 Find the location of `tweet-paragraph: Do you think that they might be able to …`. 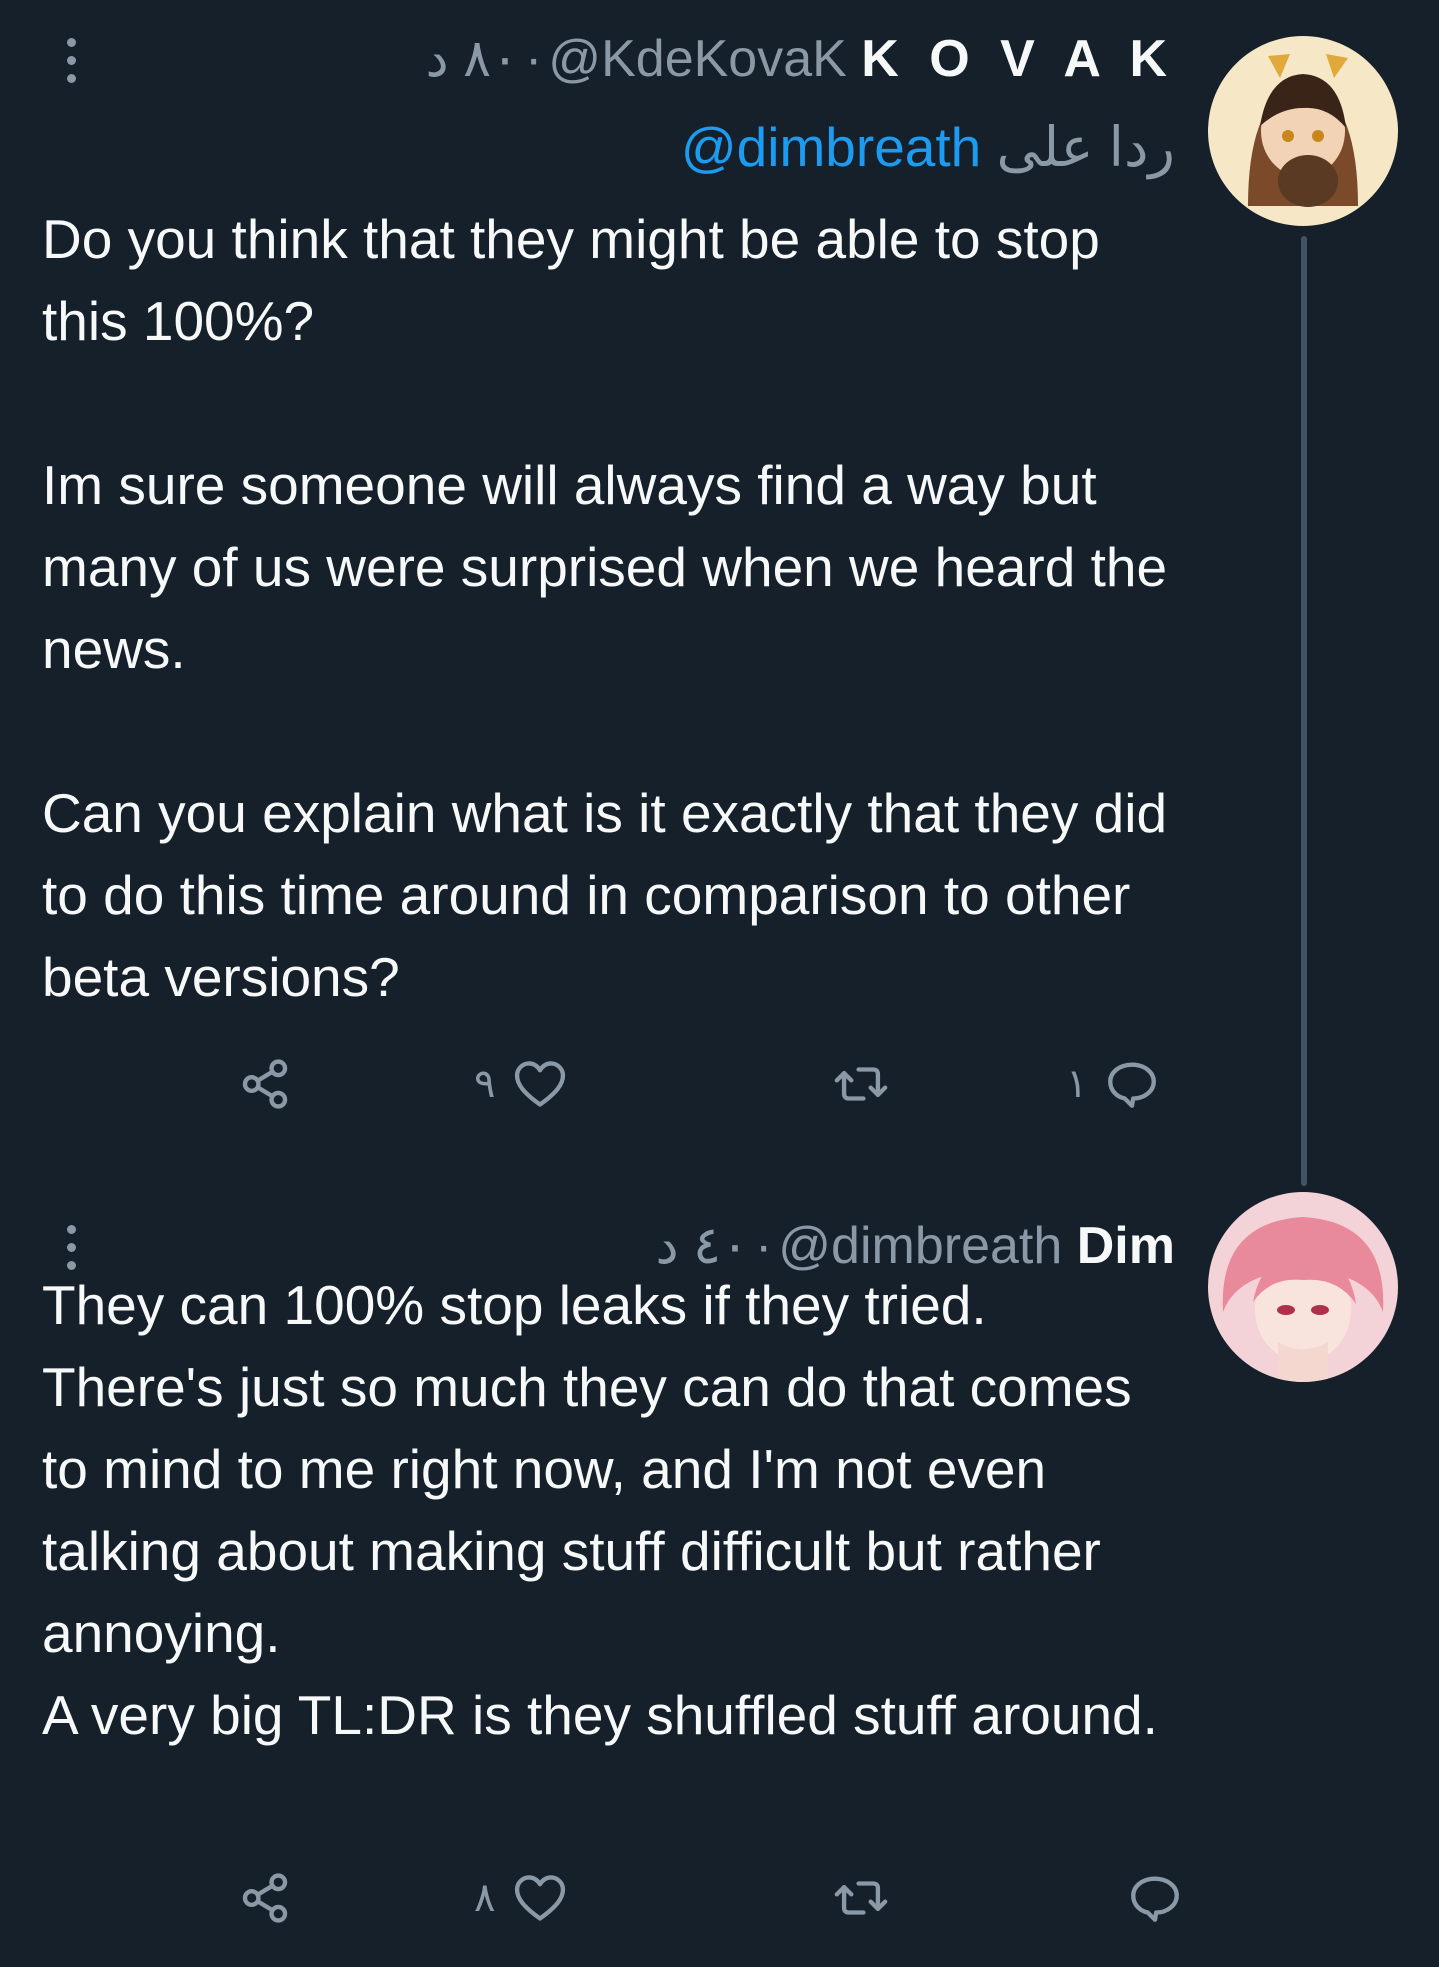

tweet-paragraph: Do you think that they might be able to … is located at coordinates (571, 280).